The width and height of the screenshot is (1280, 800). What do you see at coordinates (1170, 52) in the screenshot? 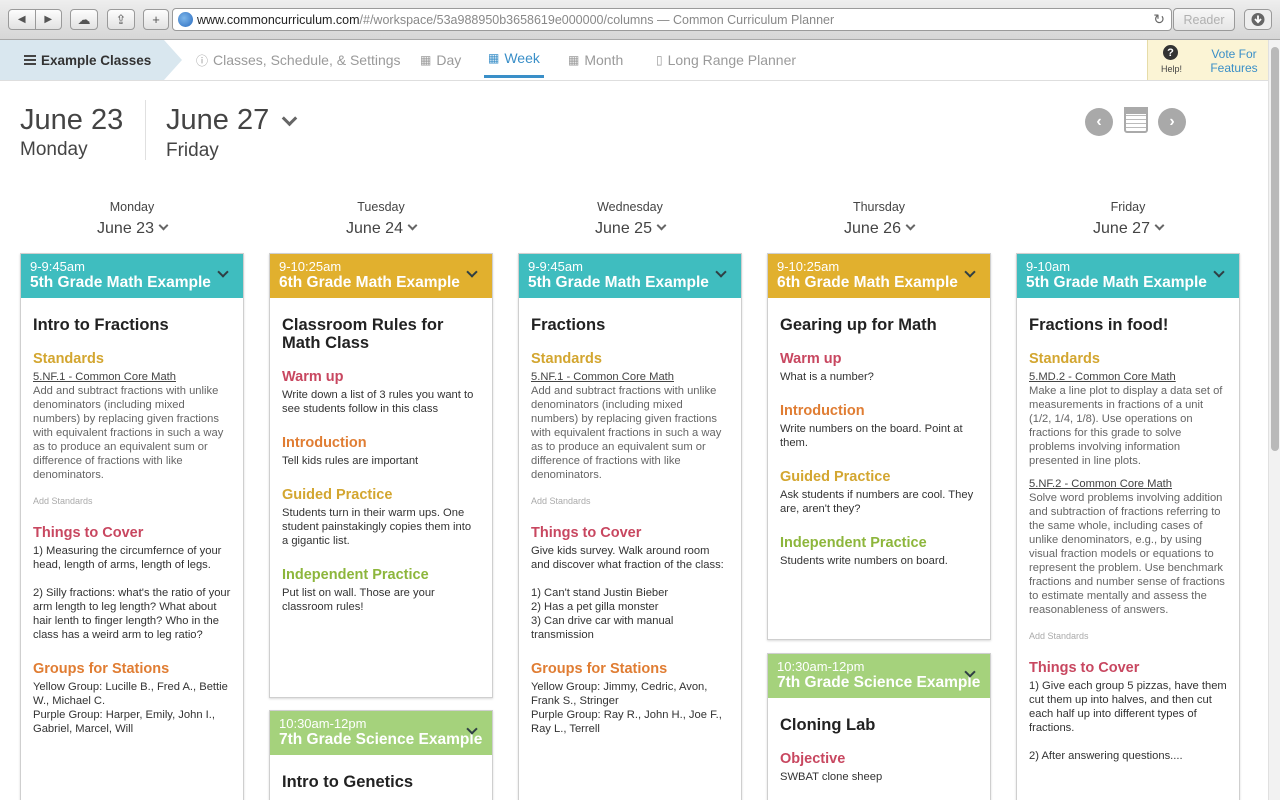
I see `help-icon: ?` at bounding box center [1170, 52].